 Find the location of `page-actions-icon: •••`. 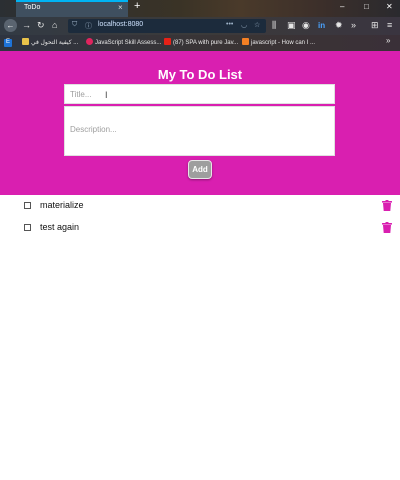

page-actions-icon: ••• is located at coordinates (229, 24).